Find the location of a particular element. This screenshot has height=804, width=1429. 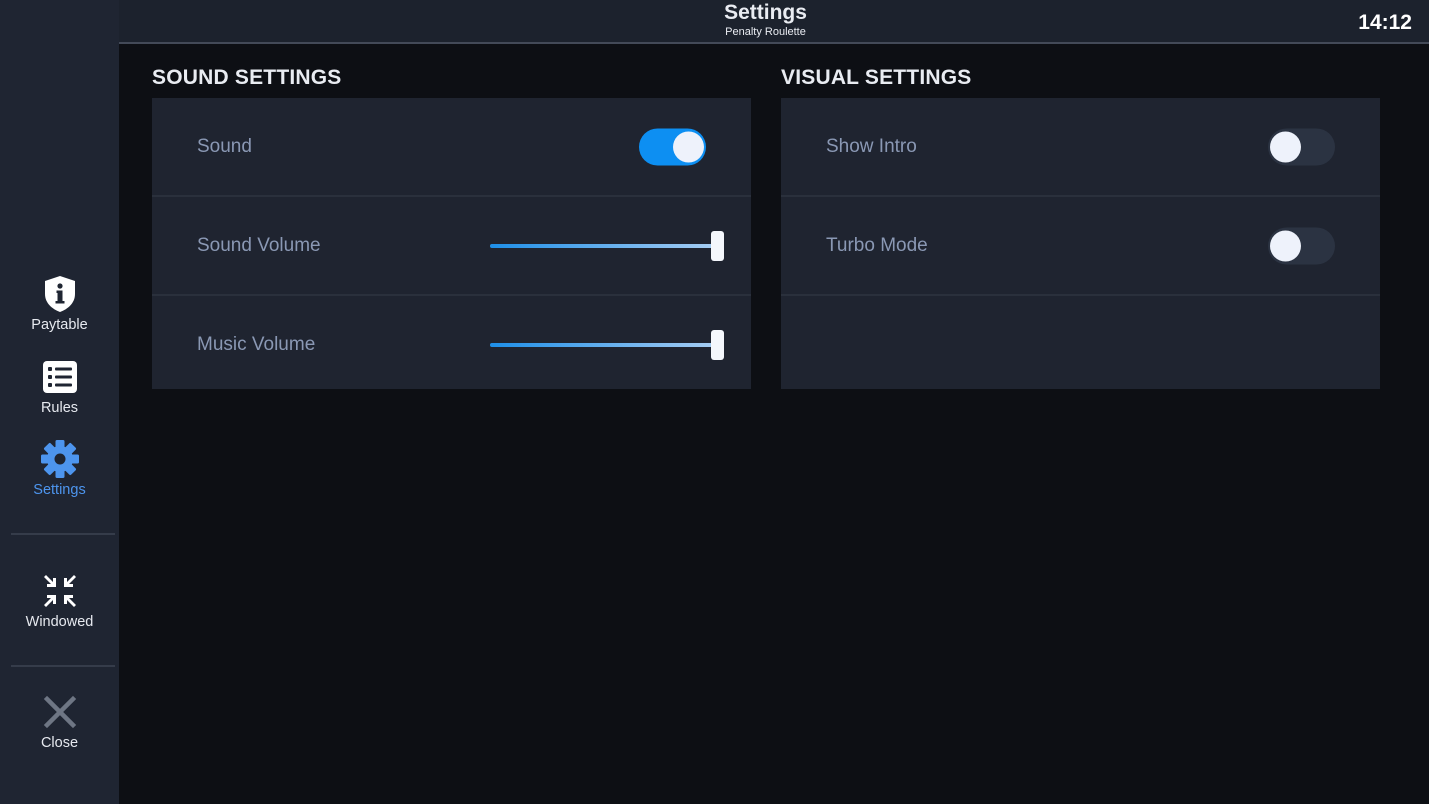

sound-label: Sound is located at coordinates (224, 146).